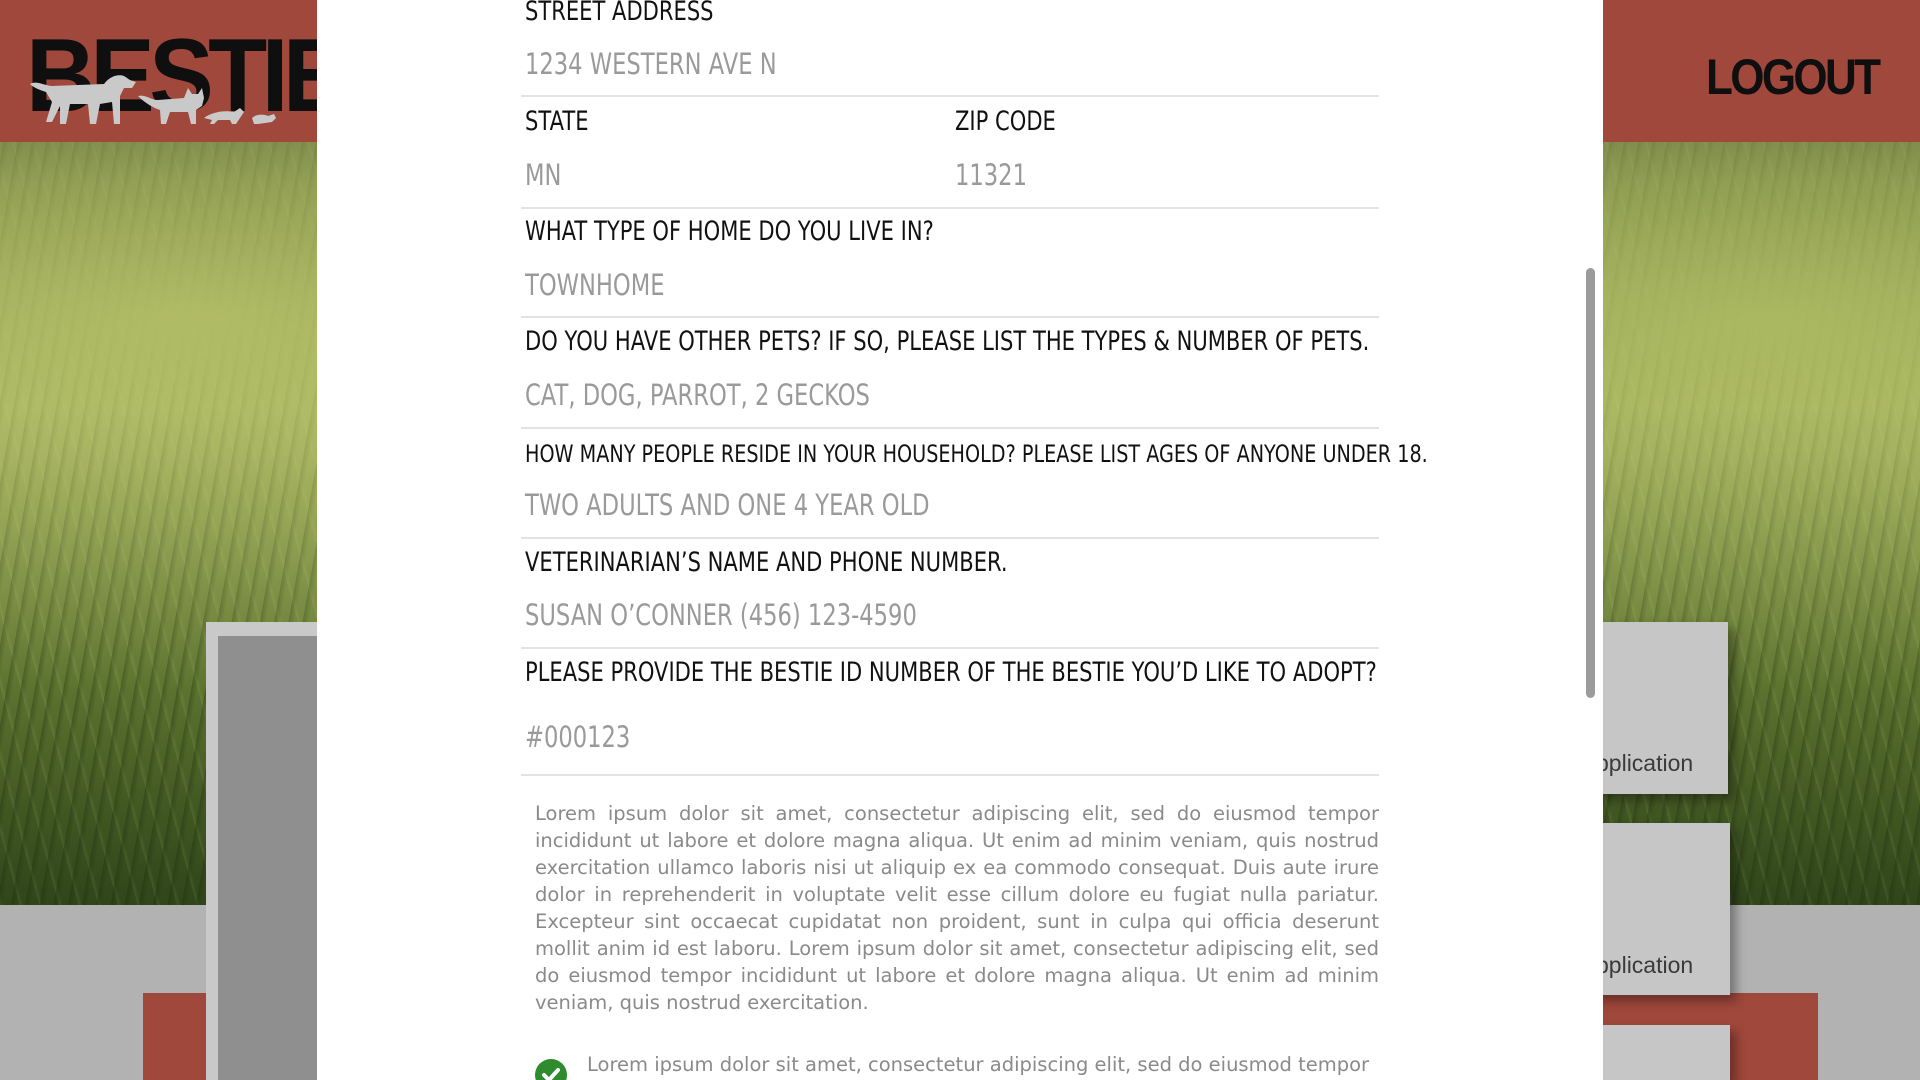 The width and height of the screenshot is (1920, 1080). I want to click on background-red-block, so click(174, 1036).